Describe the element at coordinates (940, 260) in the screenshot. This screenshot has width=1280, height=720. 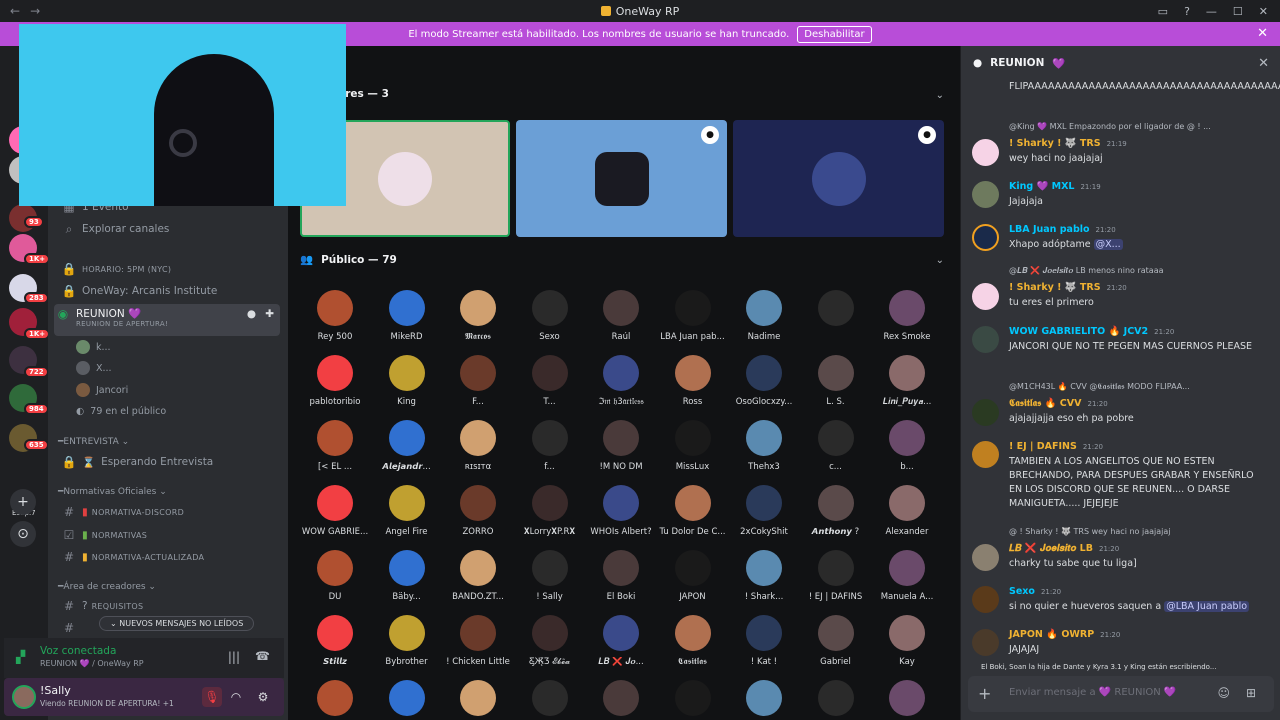
I see `chevron-down-icon: ⌄` at that location.